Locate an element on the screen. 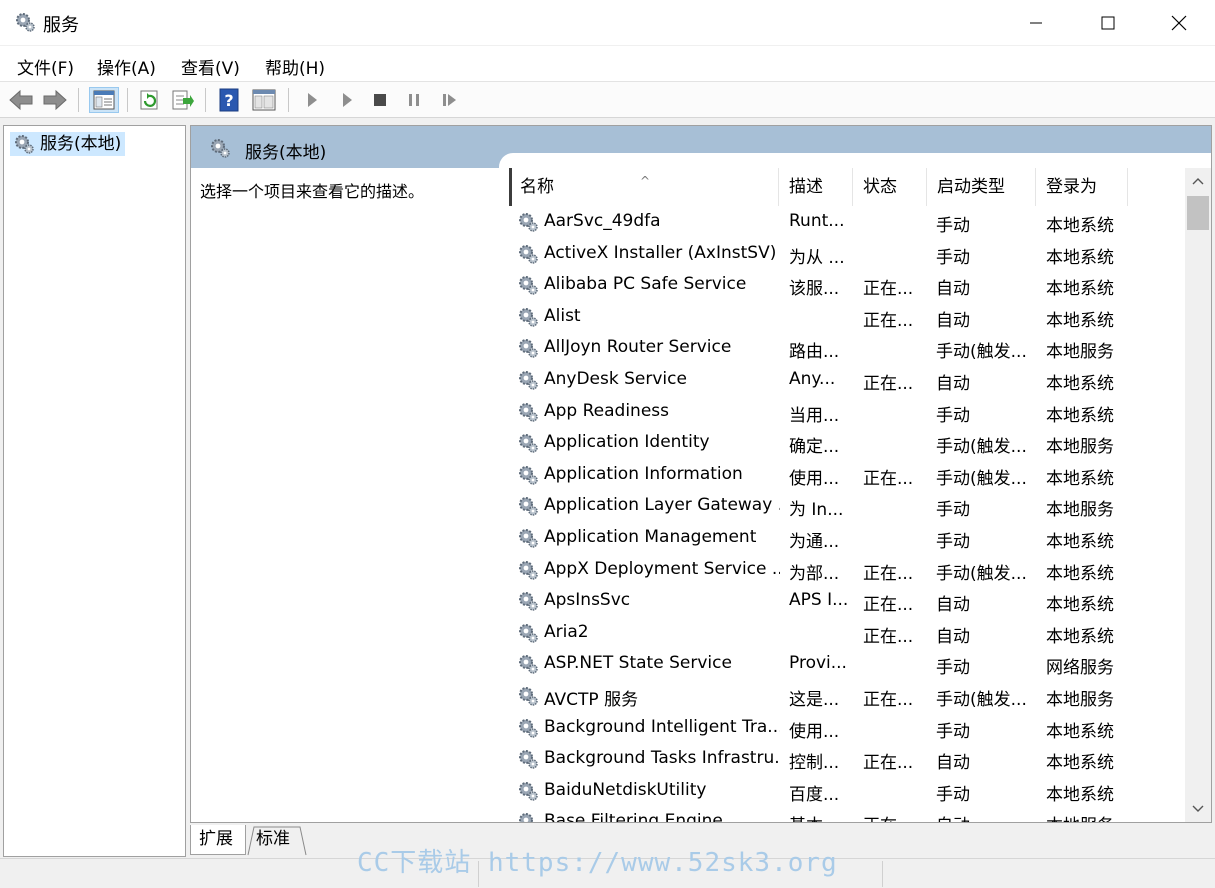  column-logon-as: 登录为 is located at coordinates (1082, 187).